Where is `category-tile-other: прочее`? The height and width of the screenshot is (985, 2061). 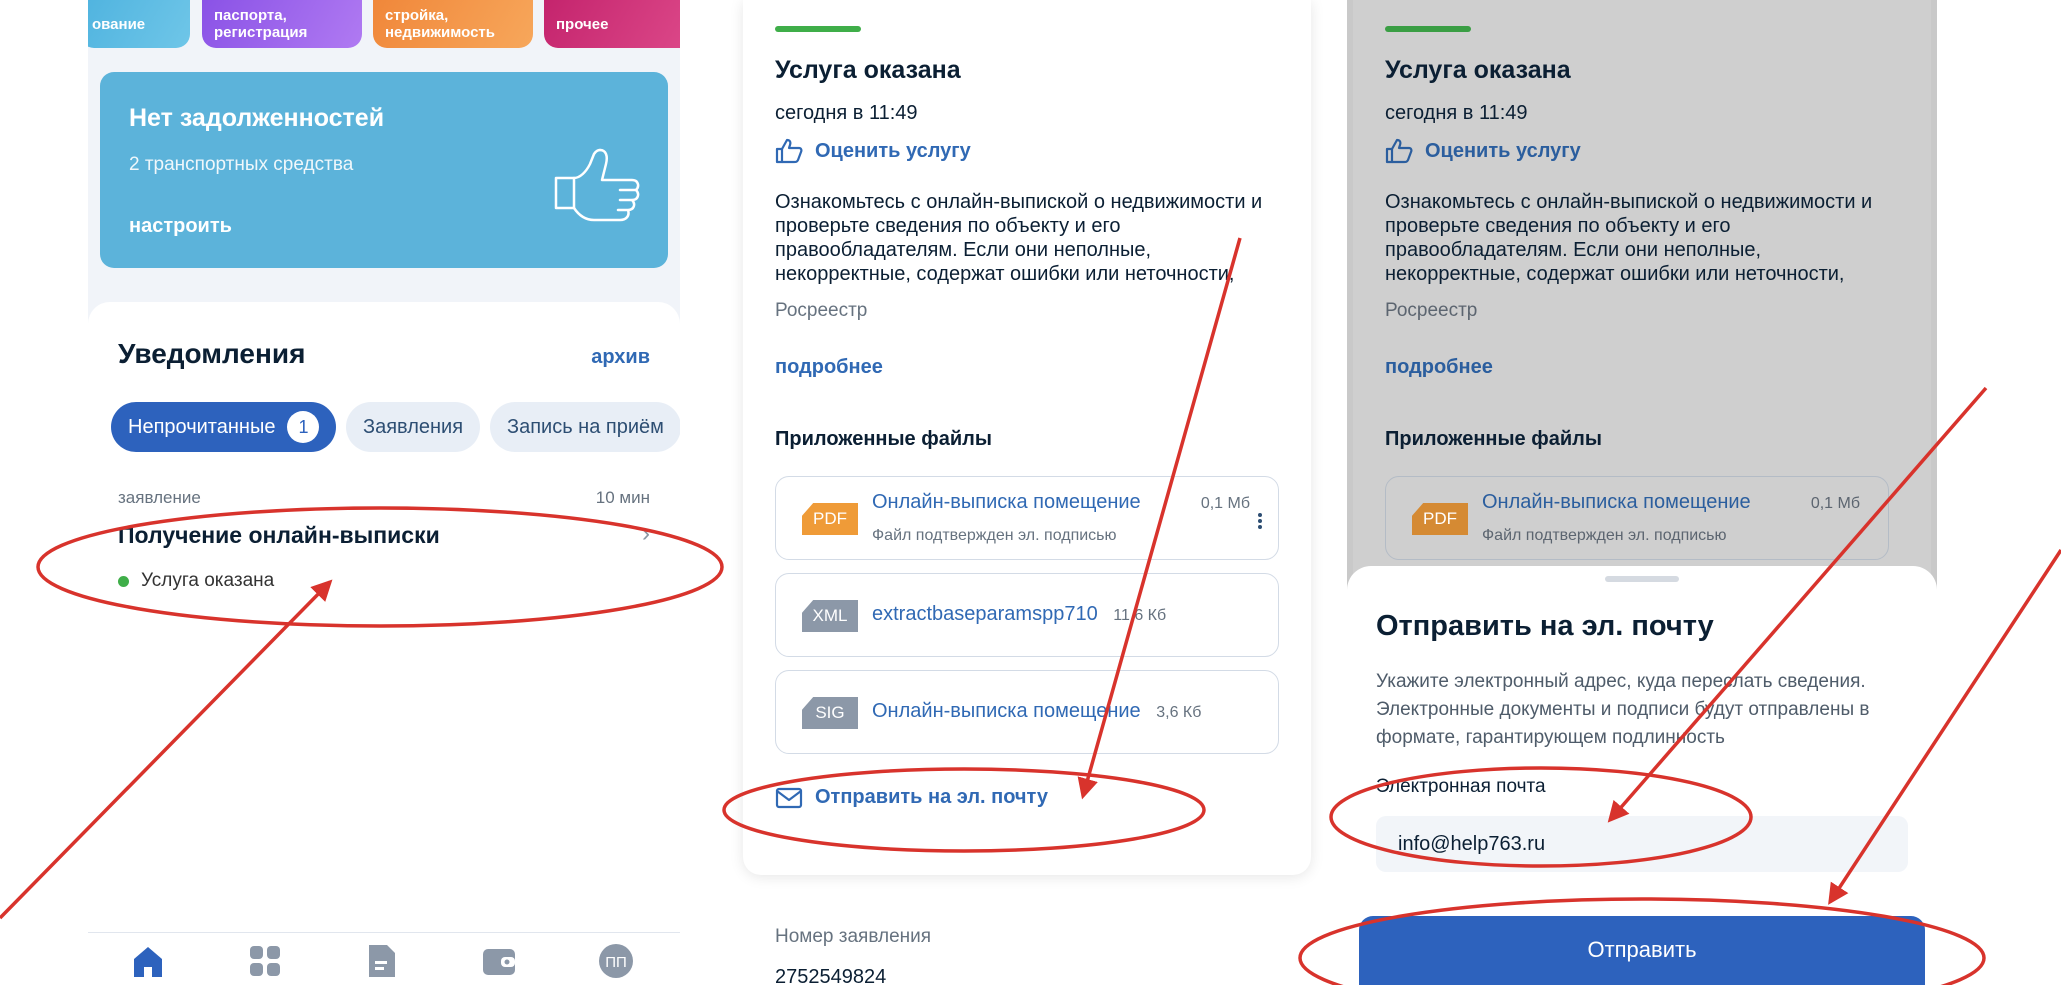 category-tile-other: прочее is located at coordinates (612, 24).